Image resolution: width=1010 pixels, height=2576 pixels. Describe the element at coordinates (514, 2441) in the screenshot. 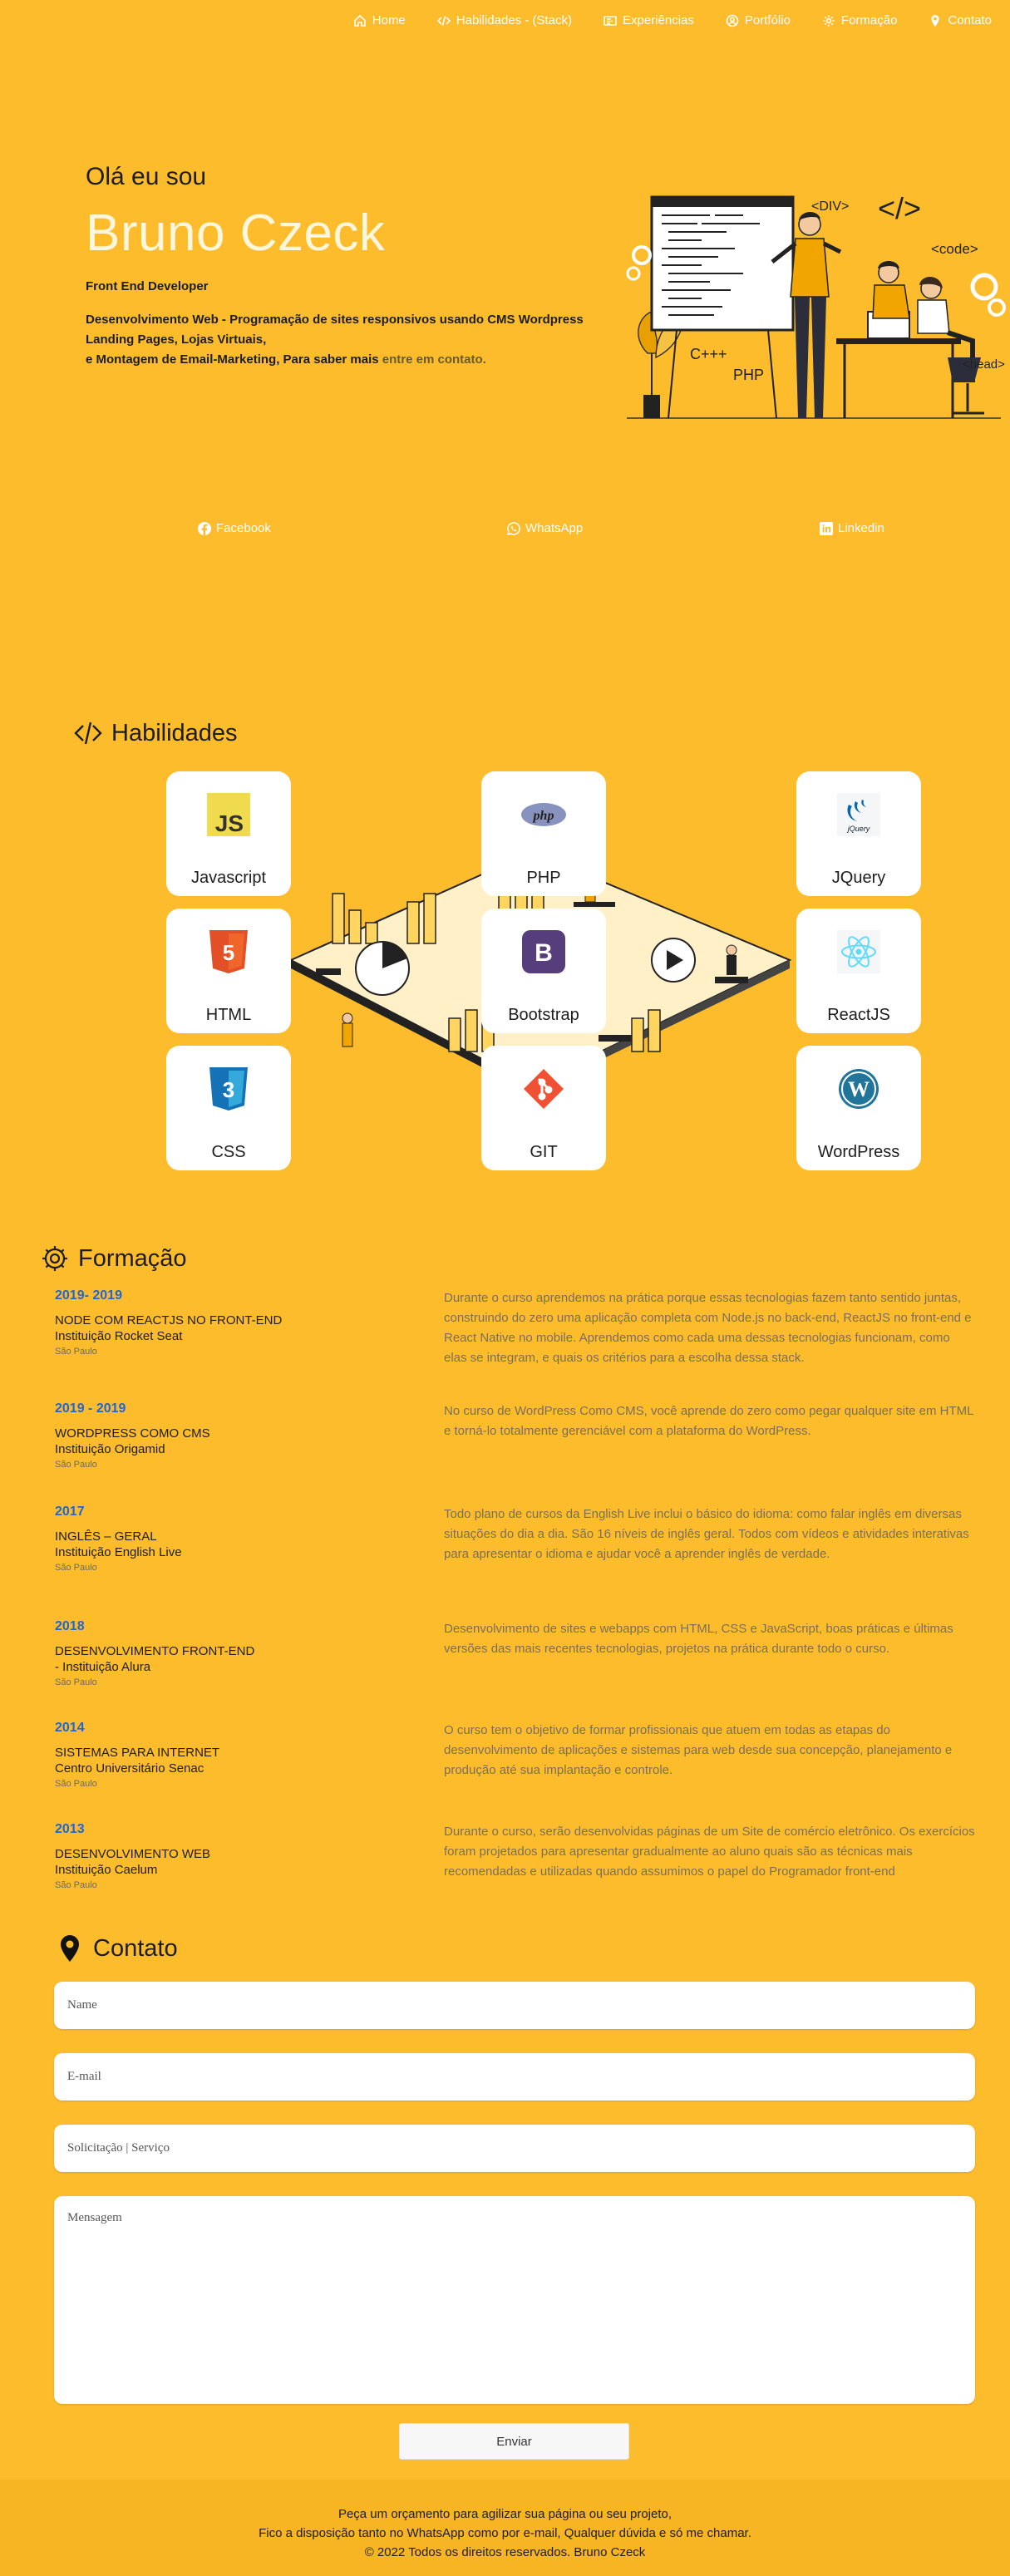

I see `send-button: Enviar` at that location.